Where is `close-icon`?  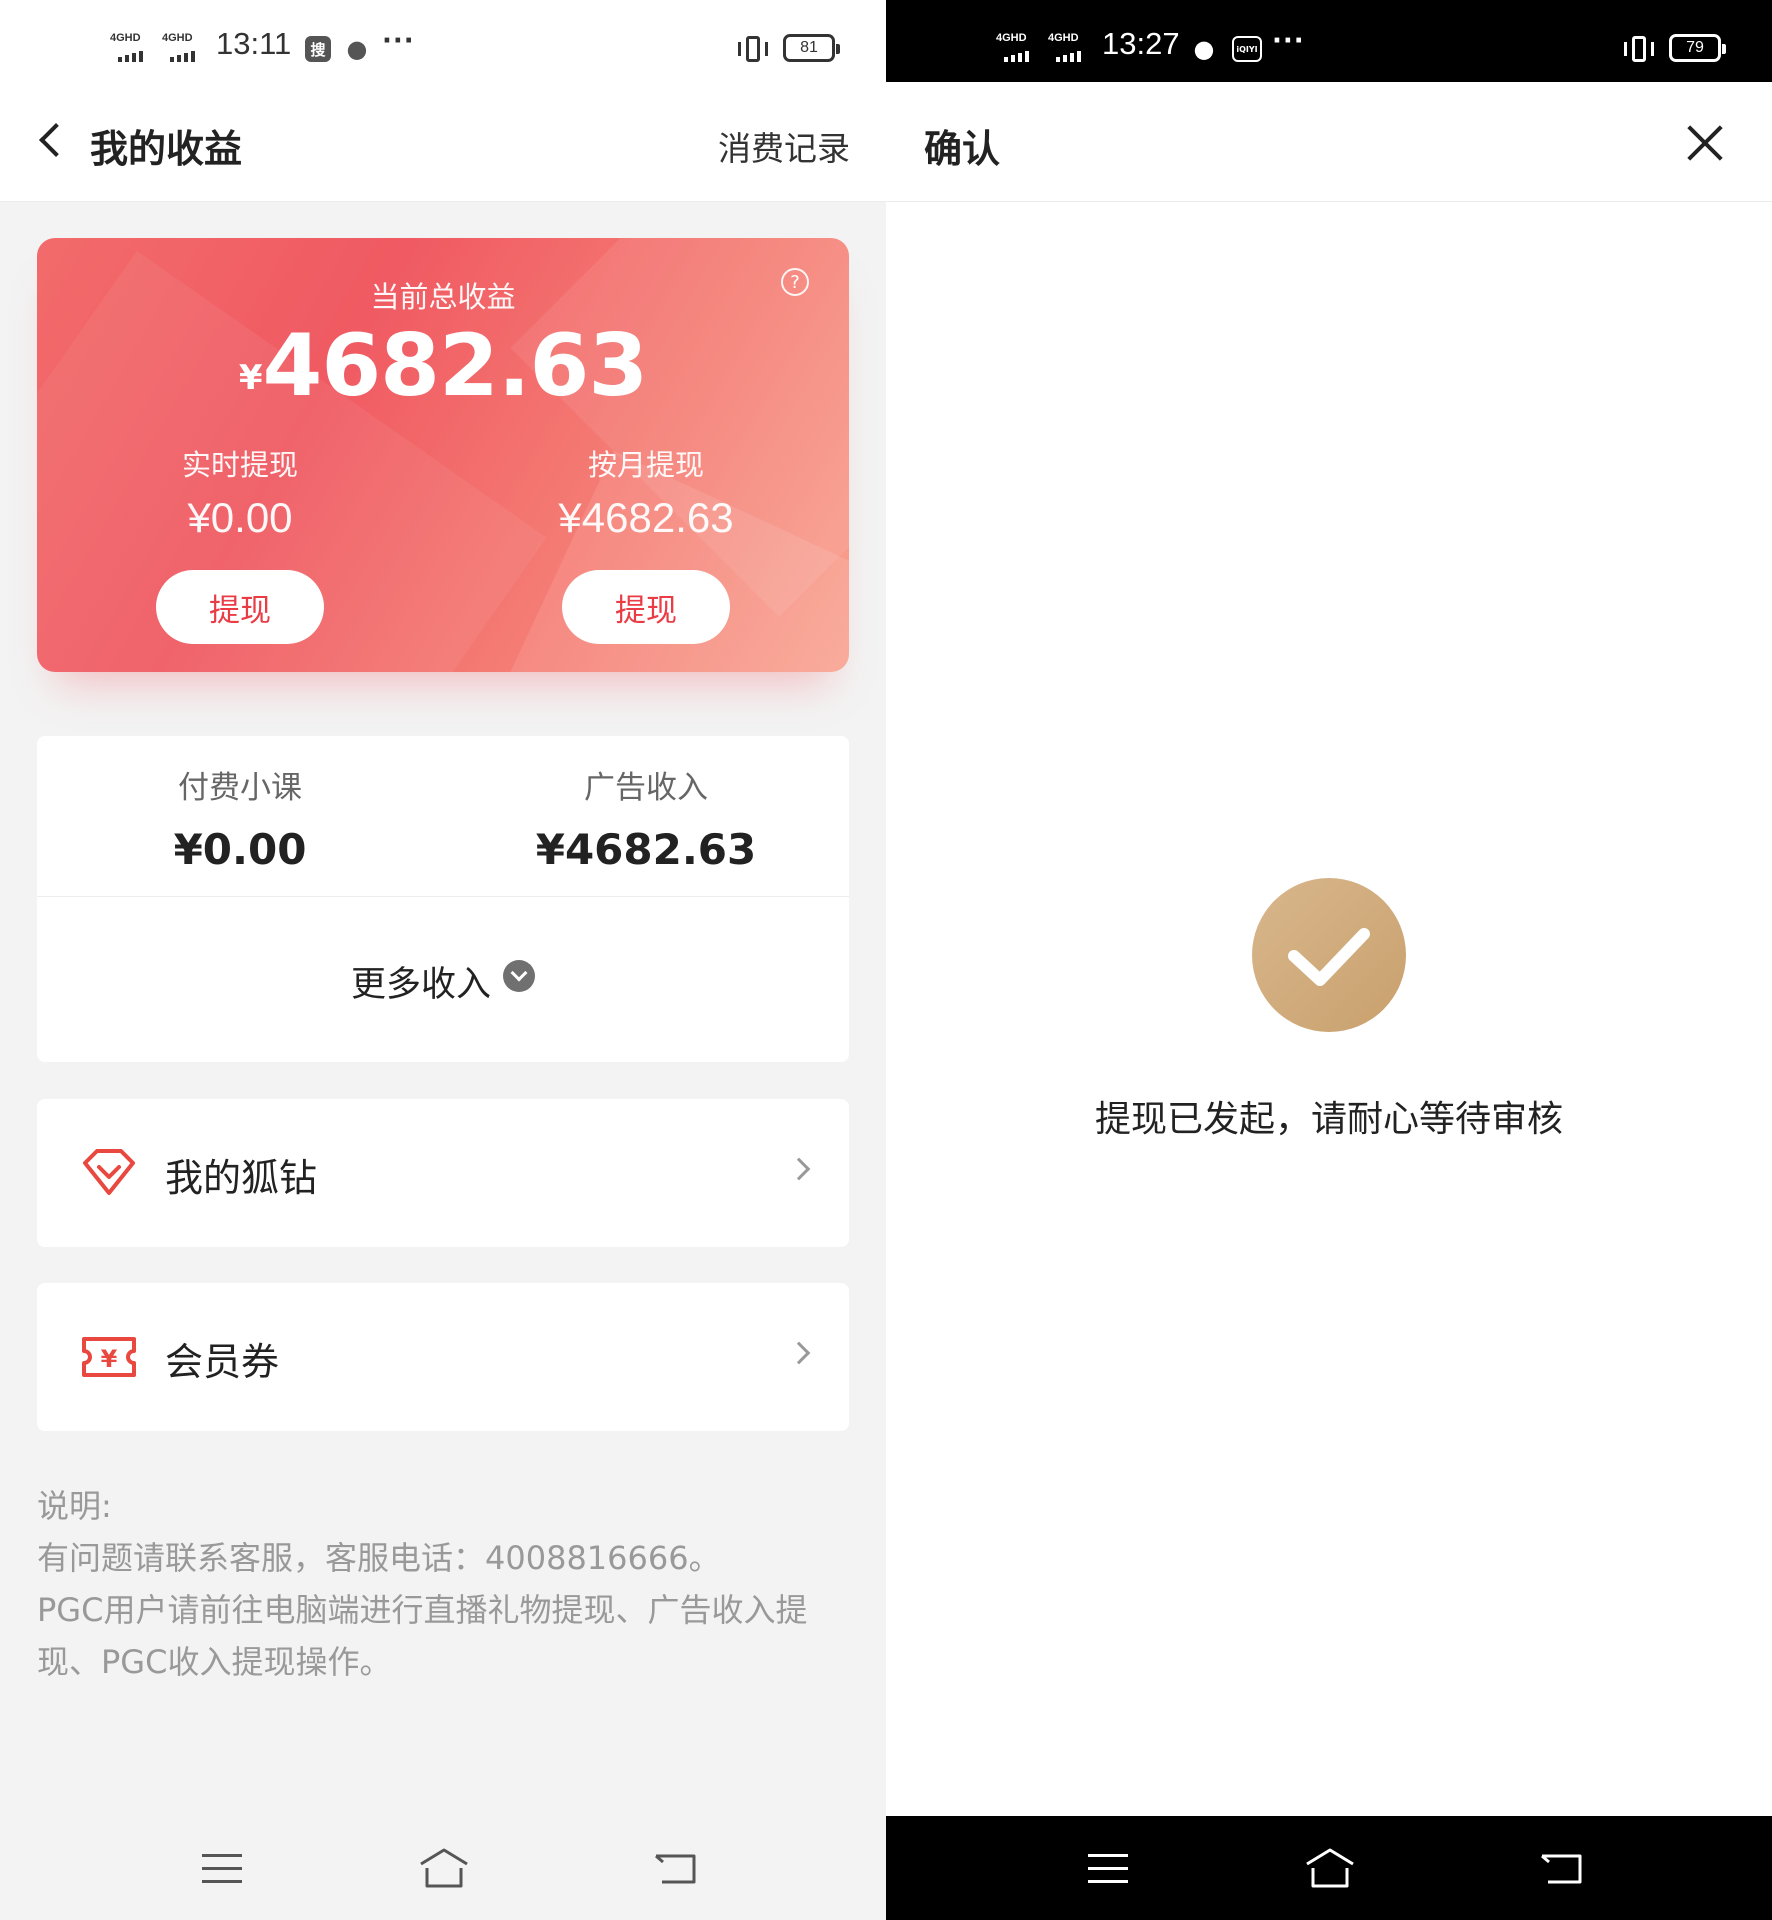 close-icon is located at coordinates (1705, 143).